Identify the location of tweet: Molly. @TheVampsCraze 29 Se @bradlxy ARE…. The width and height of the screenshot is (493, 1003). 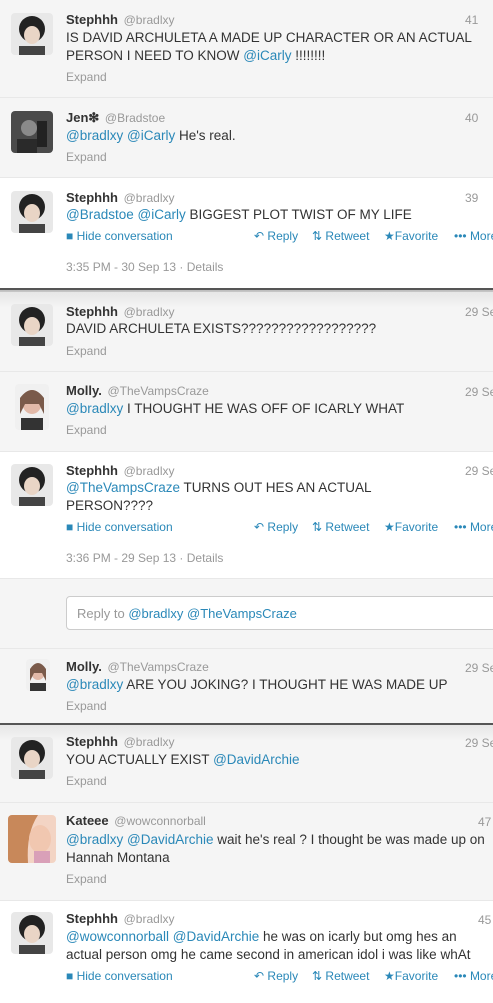
(246, 686).